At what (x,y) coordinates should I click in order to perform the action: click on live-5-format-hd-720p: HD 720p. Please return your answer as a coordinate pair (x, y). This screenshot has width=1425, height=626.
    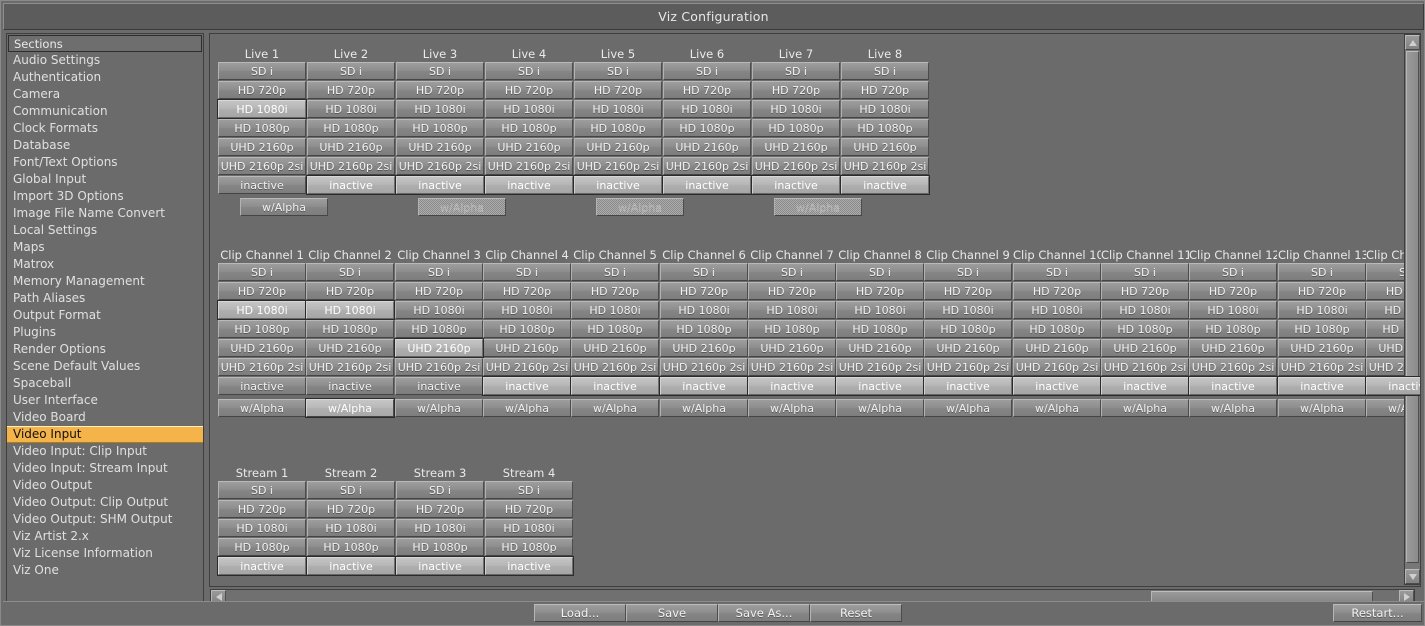
    Looking at the image, I should click on (618, 90).